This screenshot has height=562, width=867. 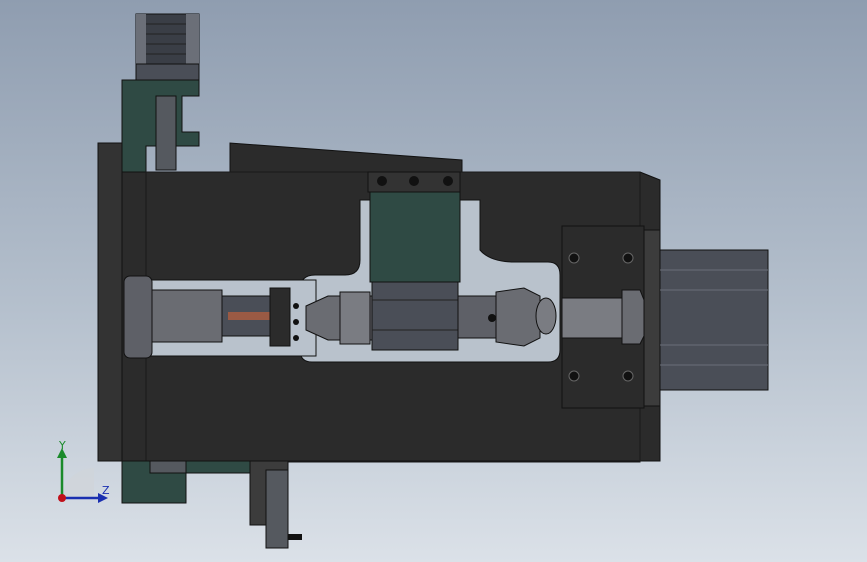 What do you see at coordinates (414, 261) in the screenshot?
I see `central-motor-block` at bounding box center [414, 261].